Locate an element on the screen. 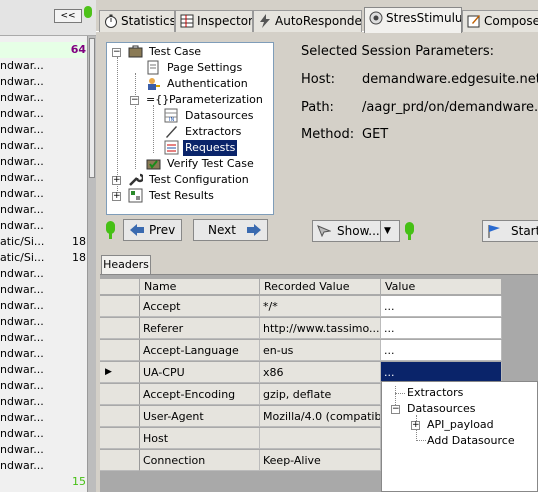 The width and height of the screenshot is (538, 492). dropdown-item-extractors: Extractors is located at coordinates (435, 392).